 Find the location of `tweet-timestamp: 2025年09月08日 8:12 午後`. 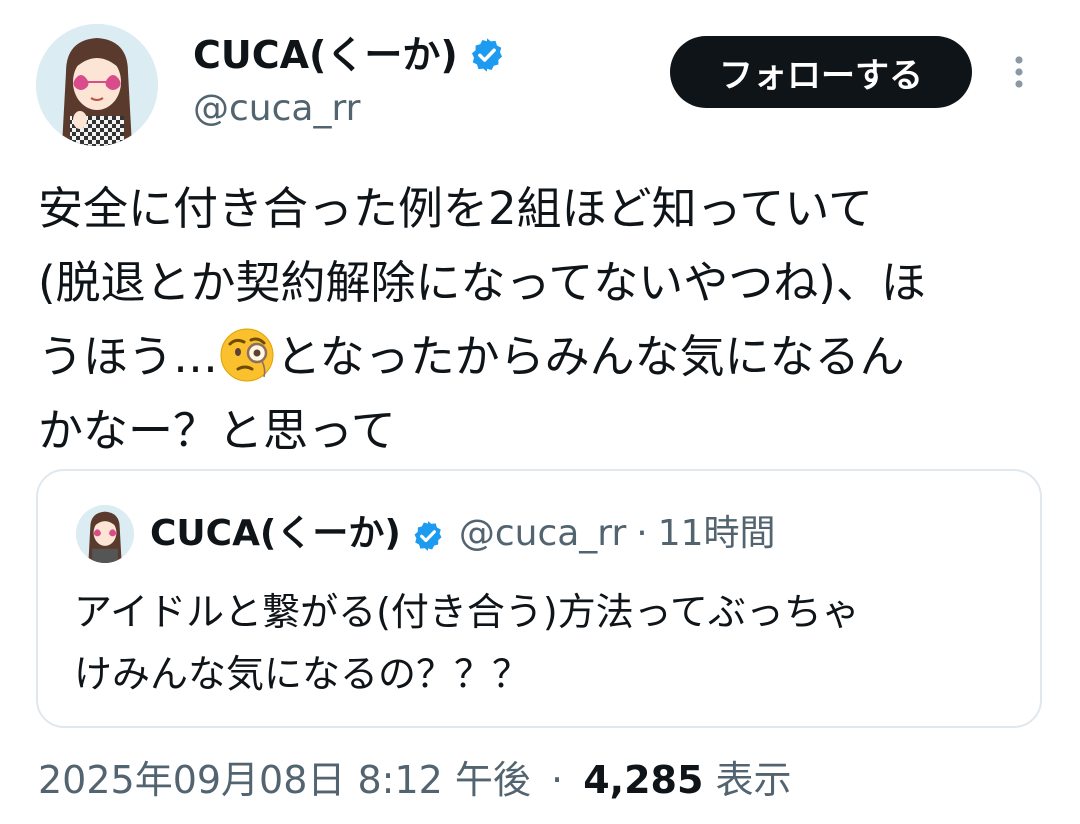

tweet-timestamp: 2025年09月08日 8:12 午後 is located at coordinates (284, 780).